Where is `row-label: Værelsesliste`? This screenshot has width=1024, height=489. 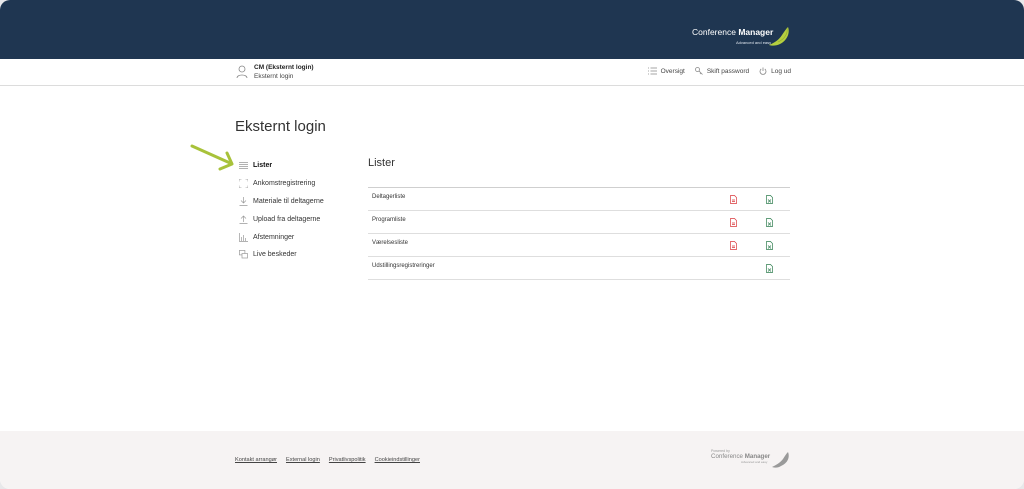 row-label: Værelsesliste is located at coordinates (390, 243).